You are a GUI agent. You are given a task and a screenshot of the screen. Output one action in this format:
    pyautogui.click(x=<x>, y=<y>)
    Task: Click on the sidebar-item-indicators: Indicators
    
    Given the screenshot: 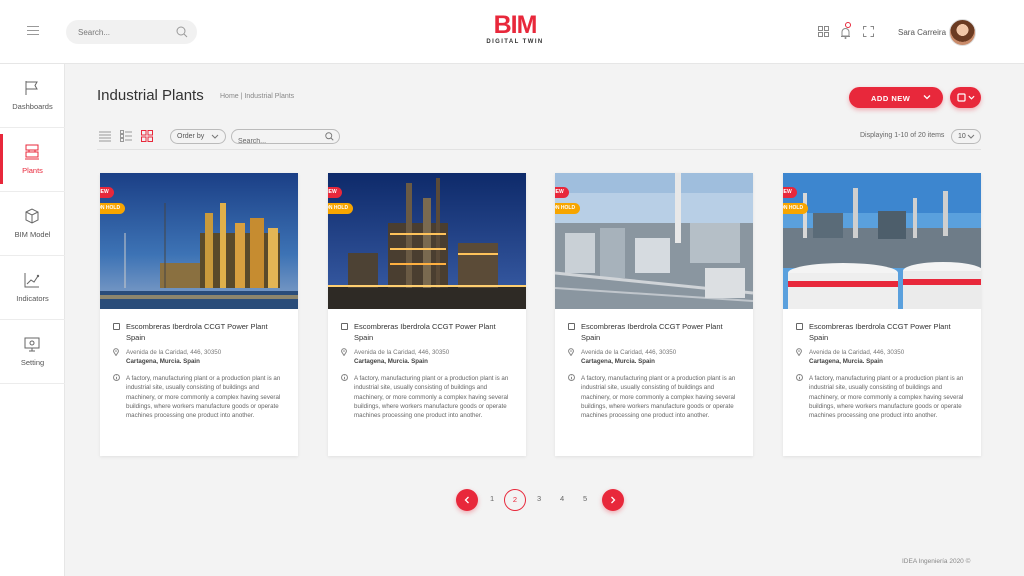 What is the action you would take?
    pyautogui.click(x=32, y=288)
    